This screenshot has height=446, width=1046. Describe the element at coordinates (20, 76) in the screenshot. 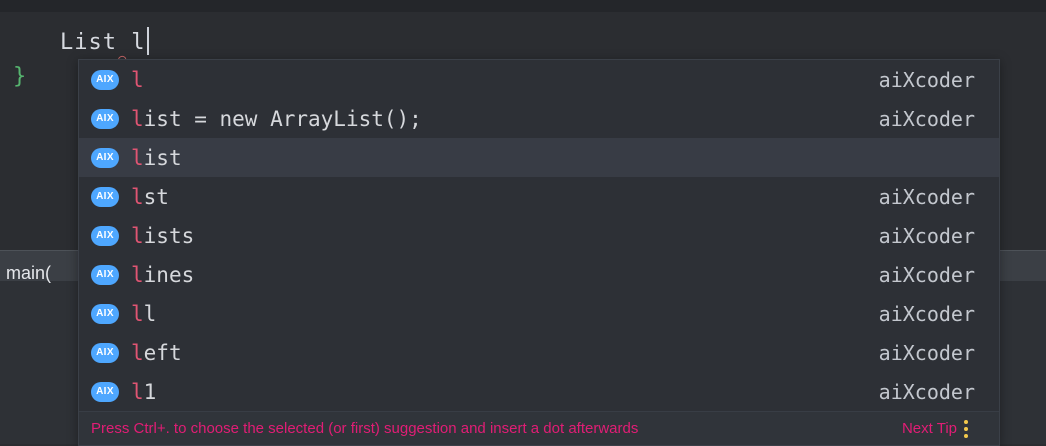

I see `closing-brace: }` at that location.